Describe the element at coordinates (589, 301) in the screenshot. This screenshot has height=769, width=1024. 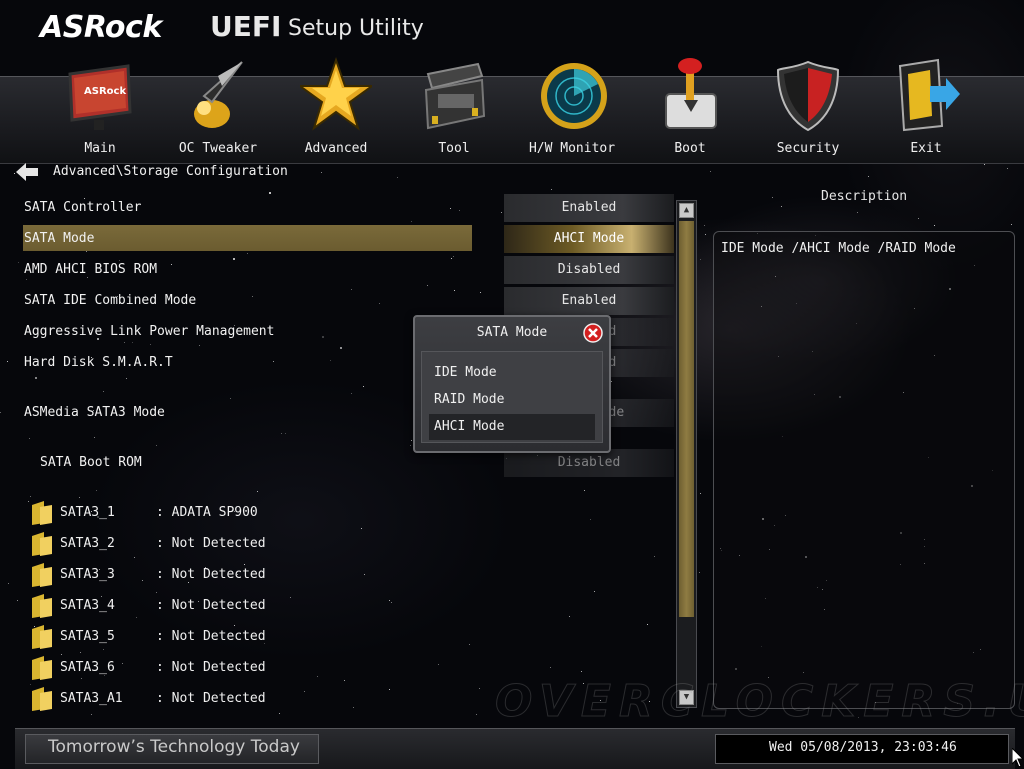
I see `value-sata-ide-combined-mode: Enabled` at that location.